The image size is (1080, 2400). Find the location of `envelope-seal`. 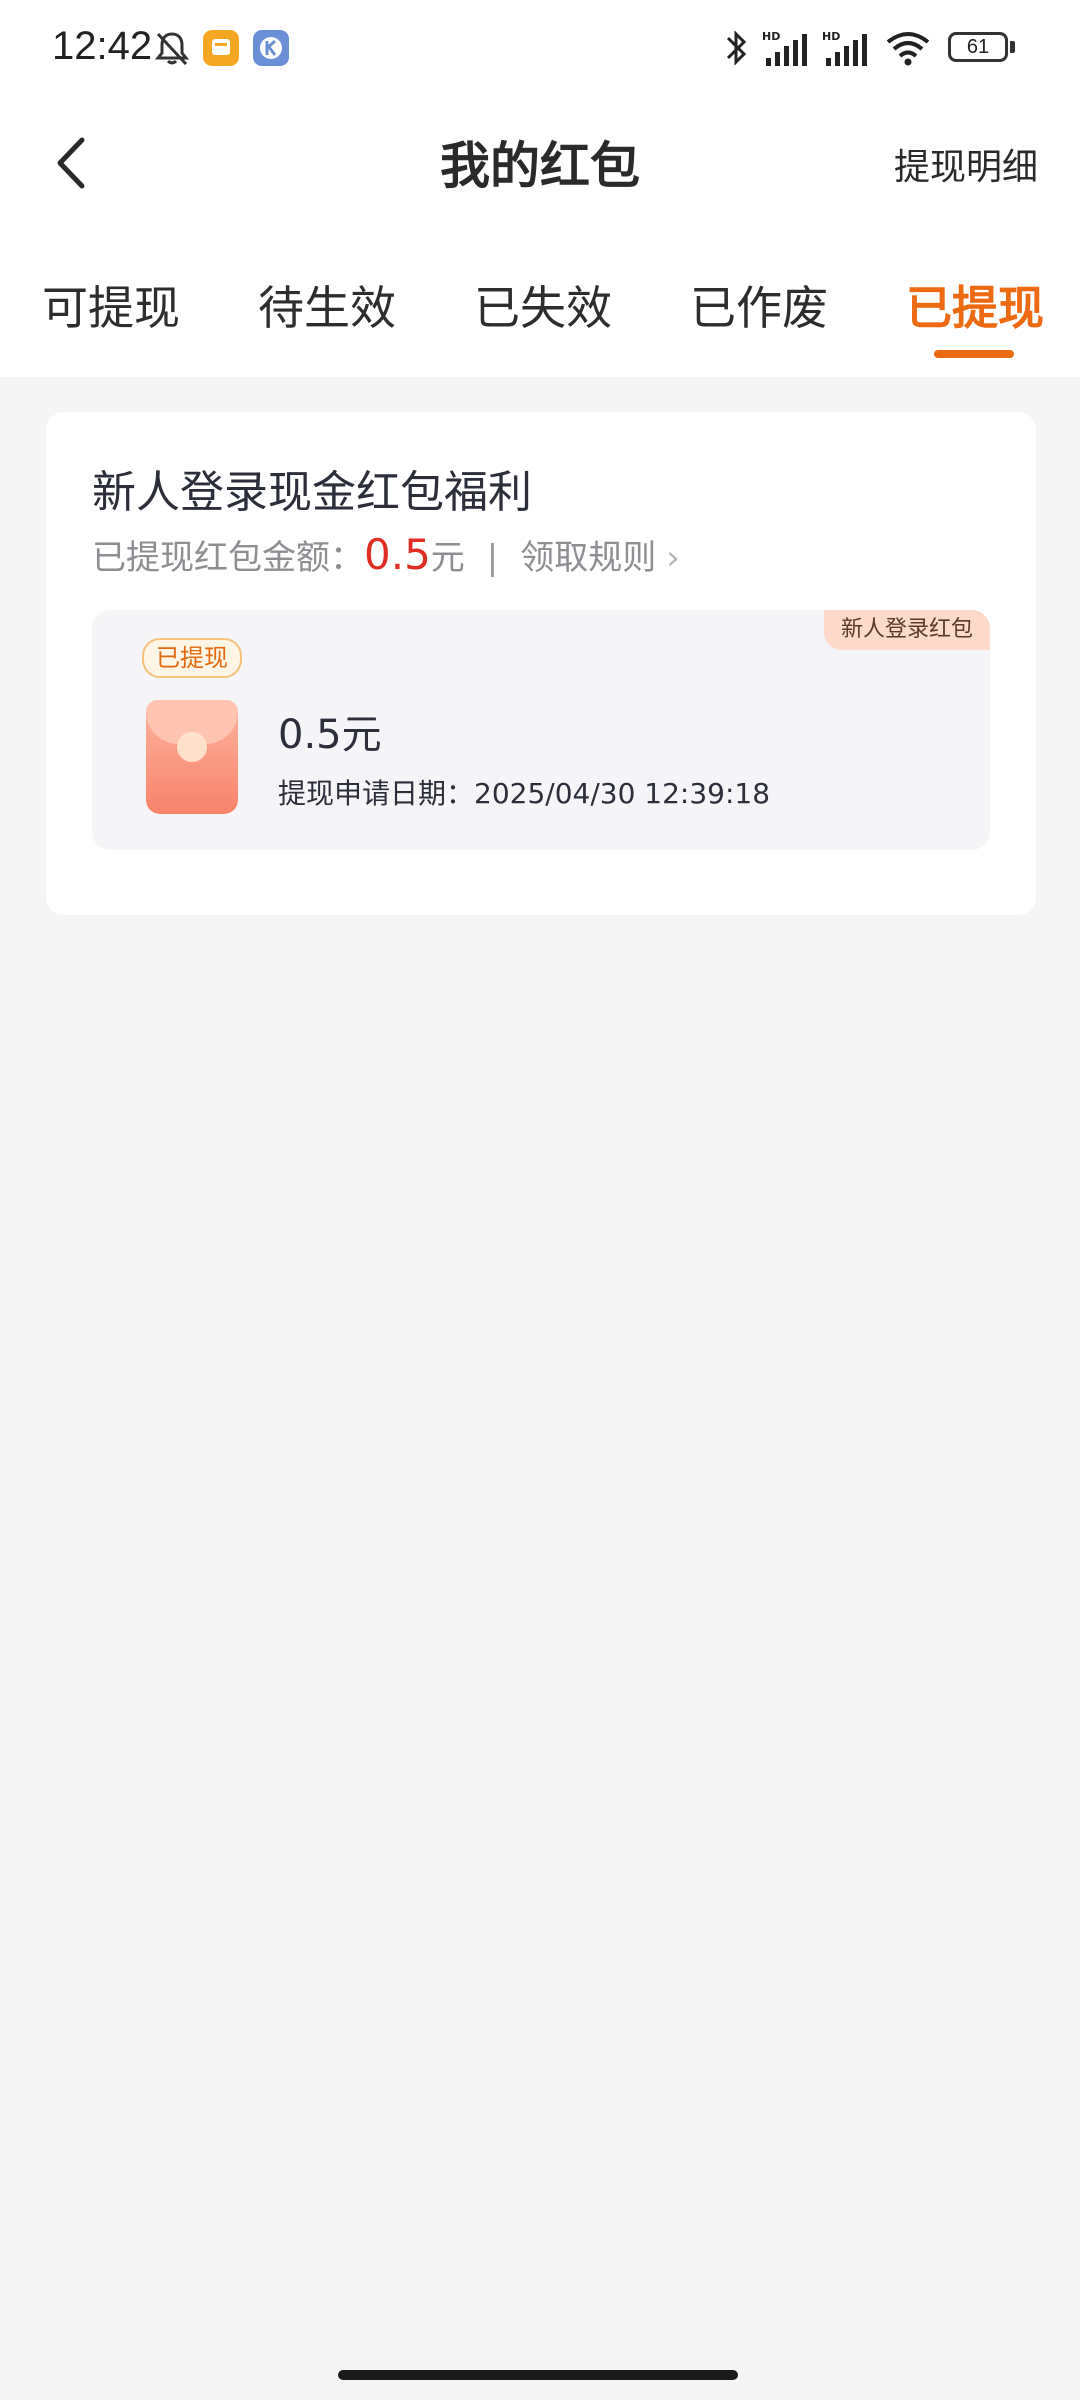

envelope-seal is located at coordinates (192, 747).